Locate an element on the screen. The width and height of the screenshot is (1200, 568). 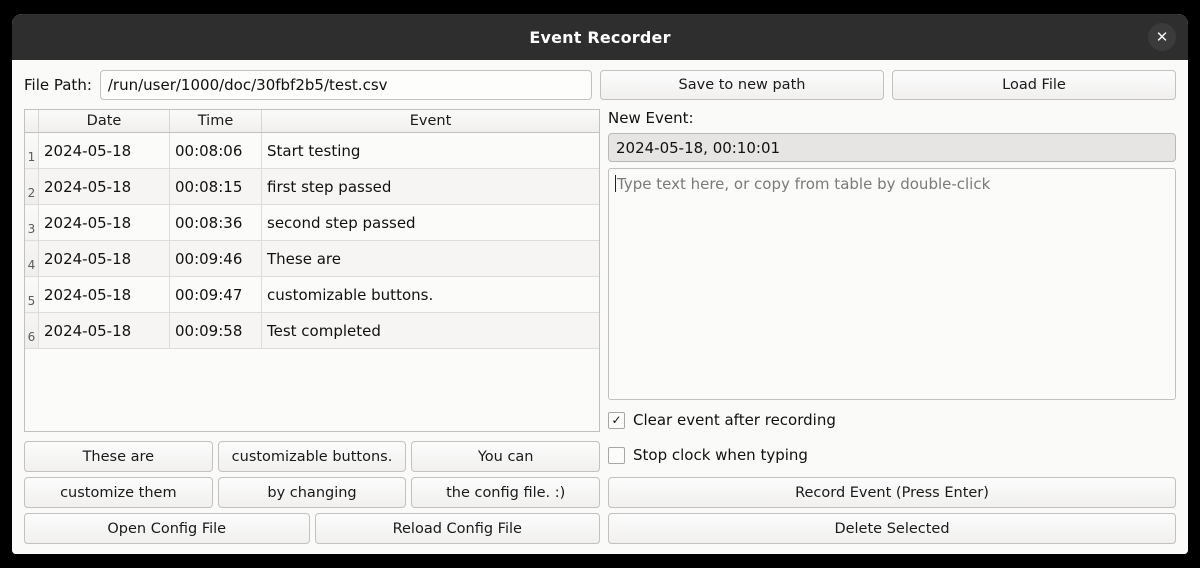
file-action-buttons: Save to new path Load File is located at coordinates (888, 85).